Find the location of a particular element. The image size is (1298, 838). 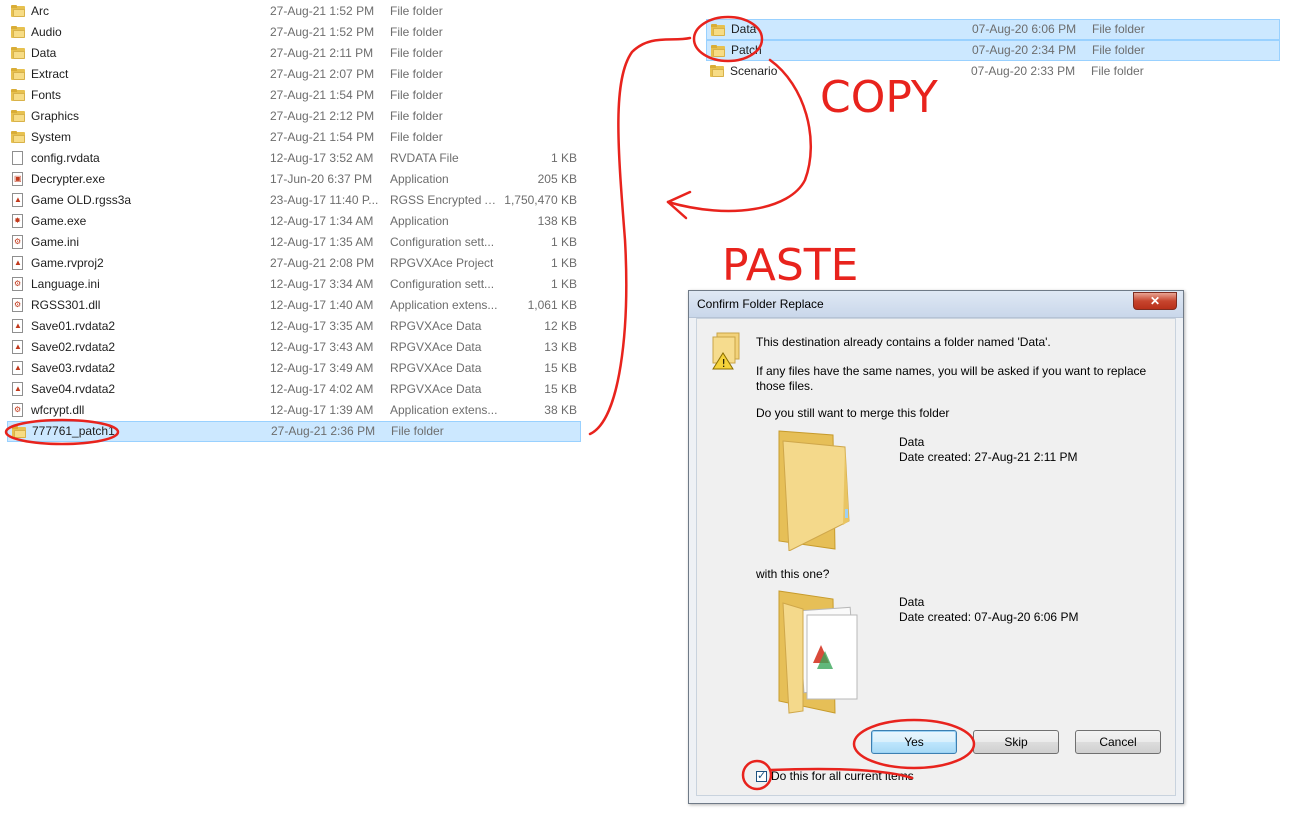

file-size: 1,750,470 KB is located at coordinates (540, 200).